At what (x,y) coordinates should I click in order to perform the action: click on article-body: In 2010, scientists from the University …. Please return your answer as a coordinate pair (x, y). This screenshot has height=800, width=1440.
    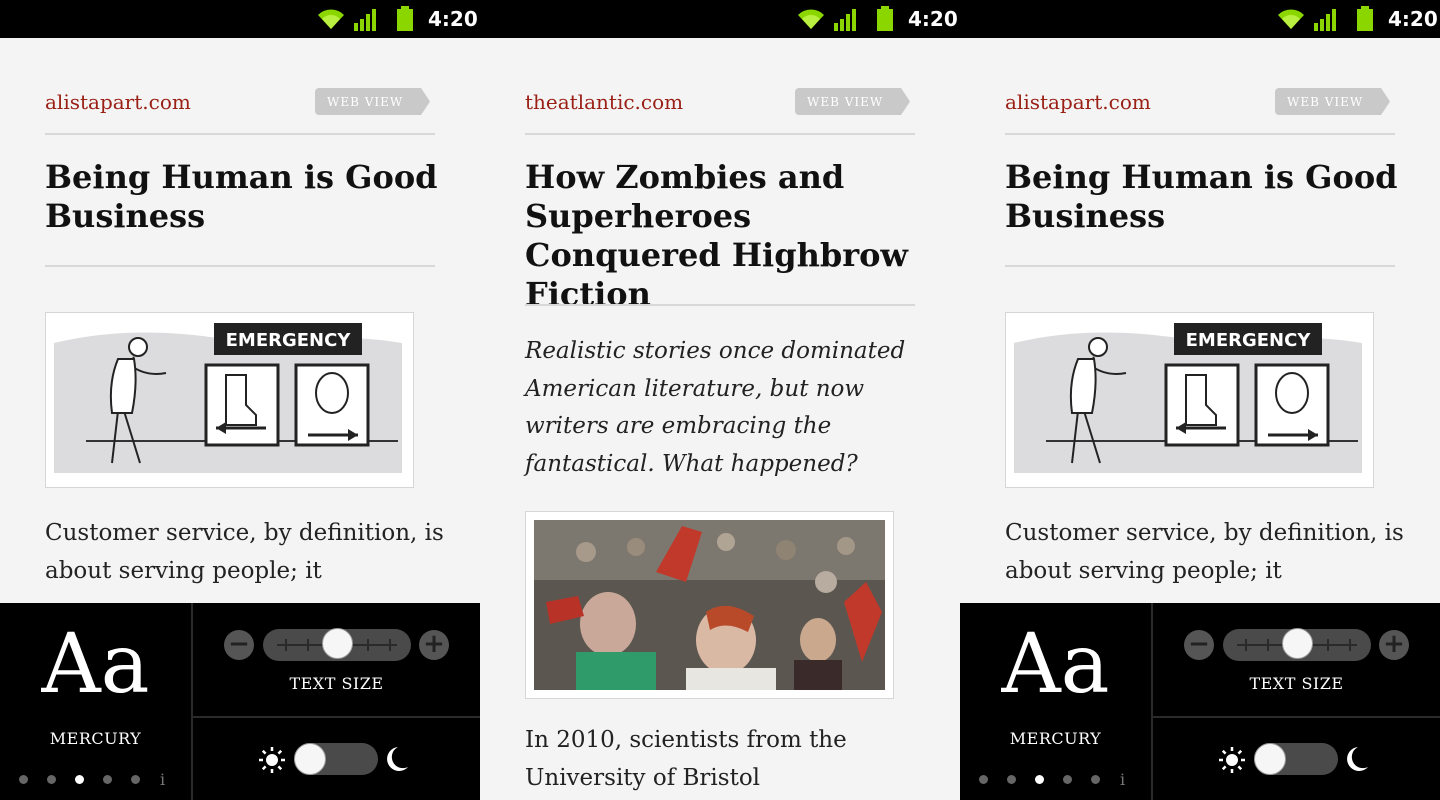
    Looking at the image, I should click on (686, 759).